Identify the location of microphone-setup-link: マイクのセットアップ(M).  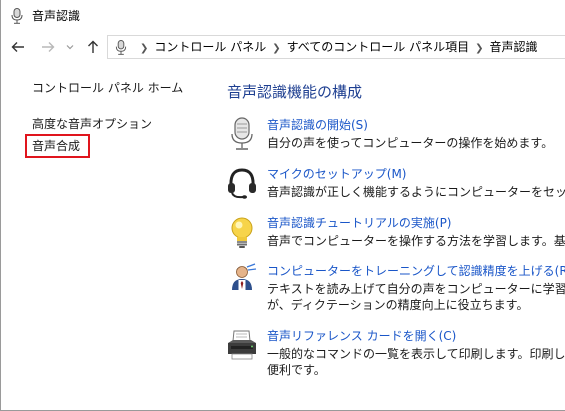
(336, 174).